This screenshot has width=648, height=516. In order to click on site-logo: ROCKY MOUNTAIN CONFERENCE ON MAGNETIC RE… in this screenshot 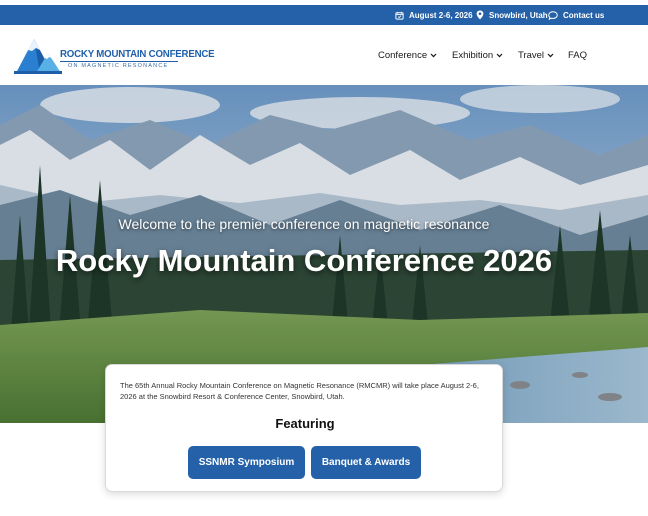, I will do `click(114, 56)`.